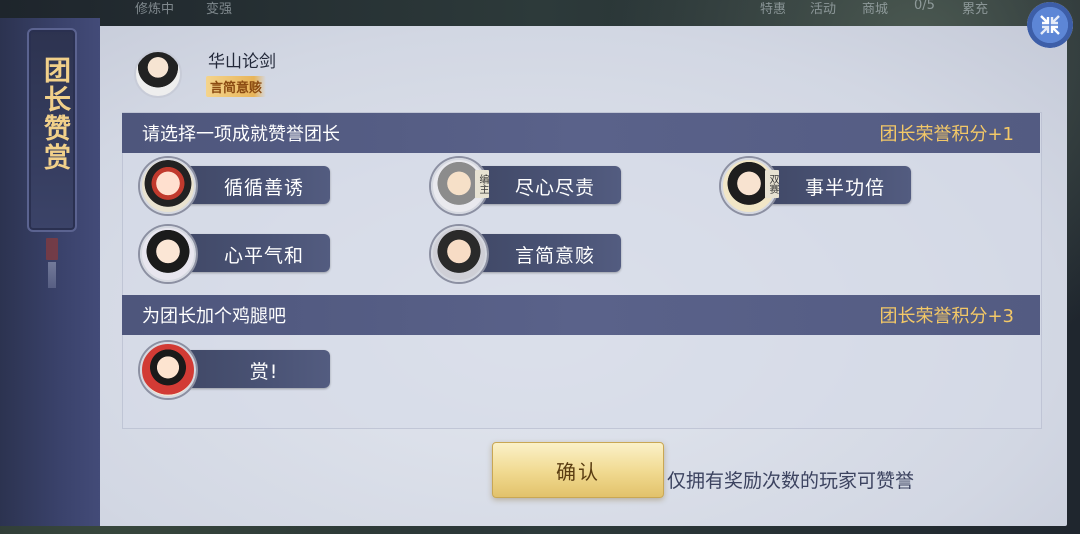  What do you see at coordinates (581, 133) in the screenshot?
I see `section-header: 请选择一项成就赞誉团长 团长荣誉积分+1` at bounding box center [581, 133].